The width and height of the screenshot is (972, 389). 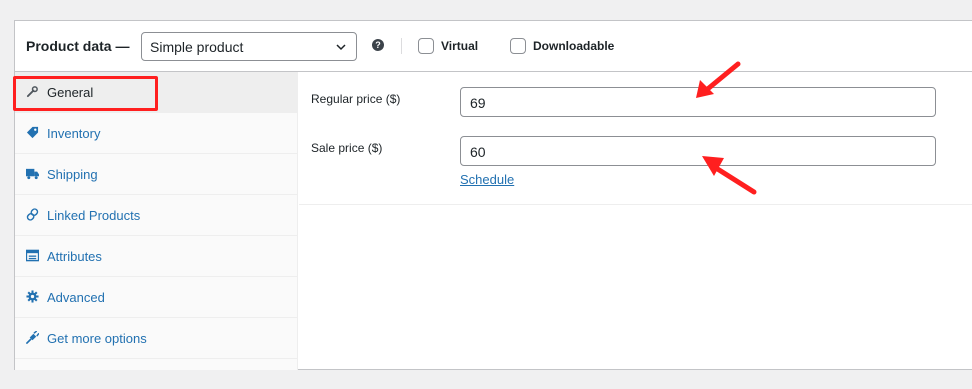 I want to click on tab-label: Shipping, so click(x=72, y=174).